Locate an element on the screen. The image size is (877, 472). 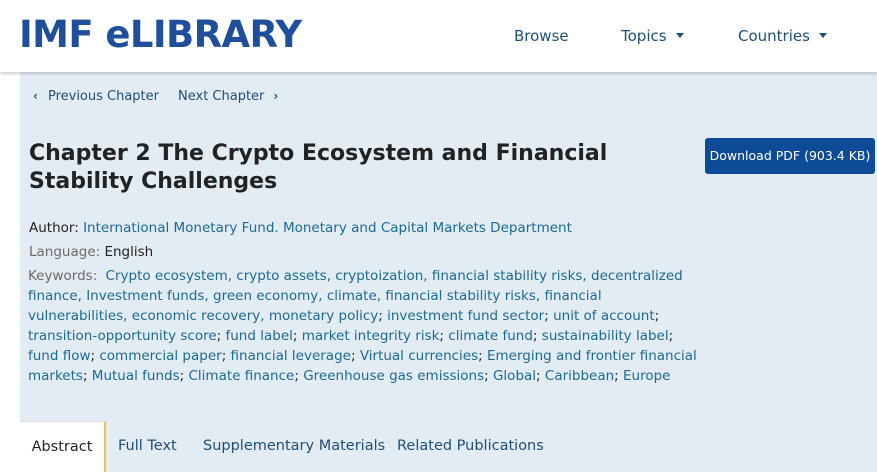
previous-chapter-label: Previous Chapter is located at coordinates (103, 96).